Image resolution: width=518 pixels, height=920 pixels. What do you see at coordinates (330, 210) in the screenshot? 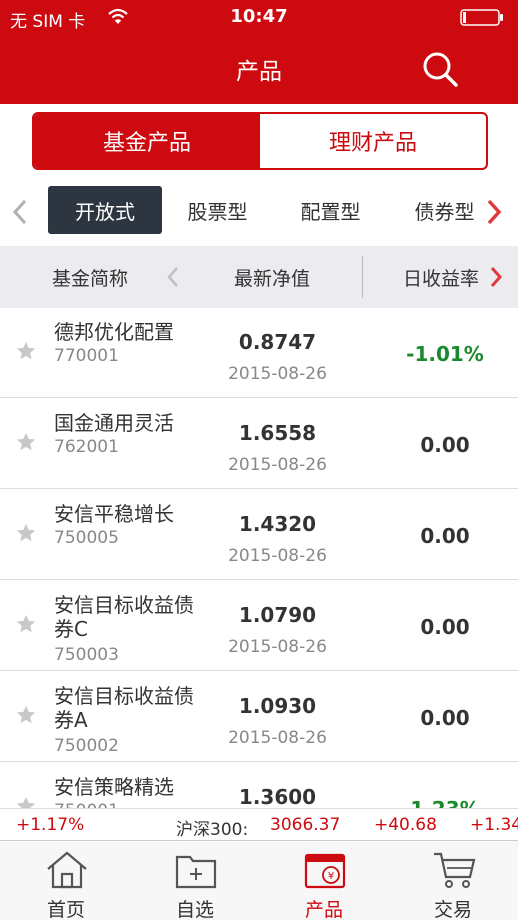
I see `tab-hybrid: 配置型` at bounding box center [330, 210].